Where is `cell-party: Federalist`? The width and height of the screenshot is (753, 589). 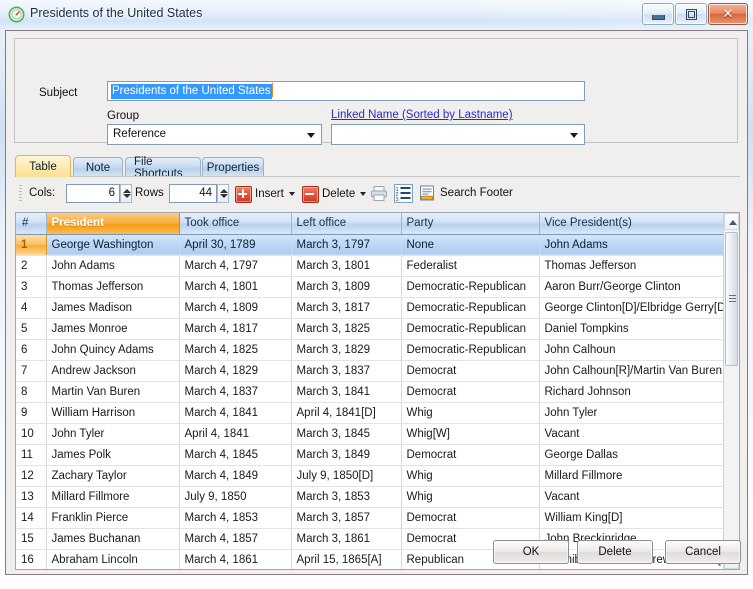 cell-party: Federalist is located at coordinates (470, 266).